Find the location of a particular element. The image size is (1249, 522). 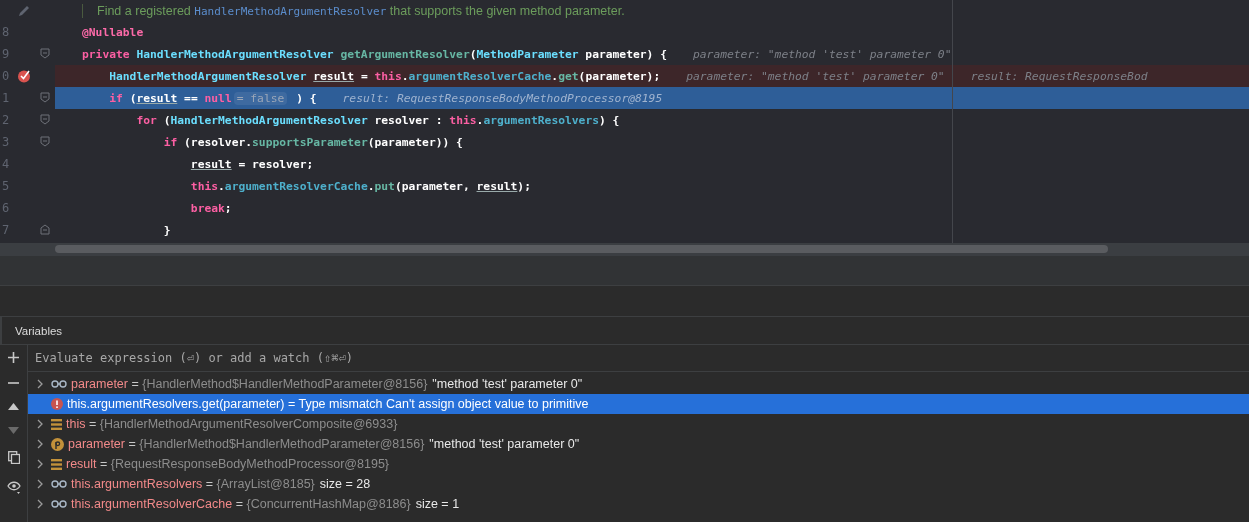

variable-row: result = {RequestResponseBodyMethodProcessor@8195} is located at coordinates (638, 464).